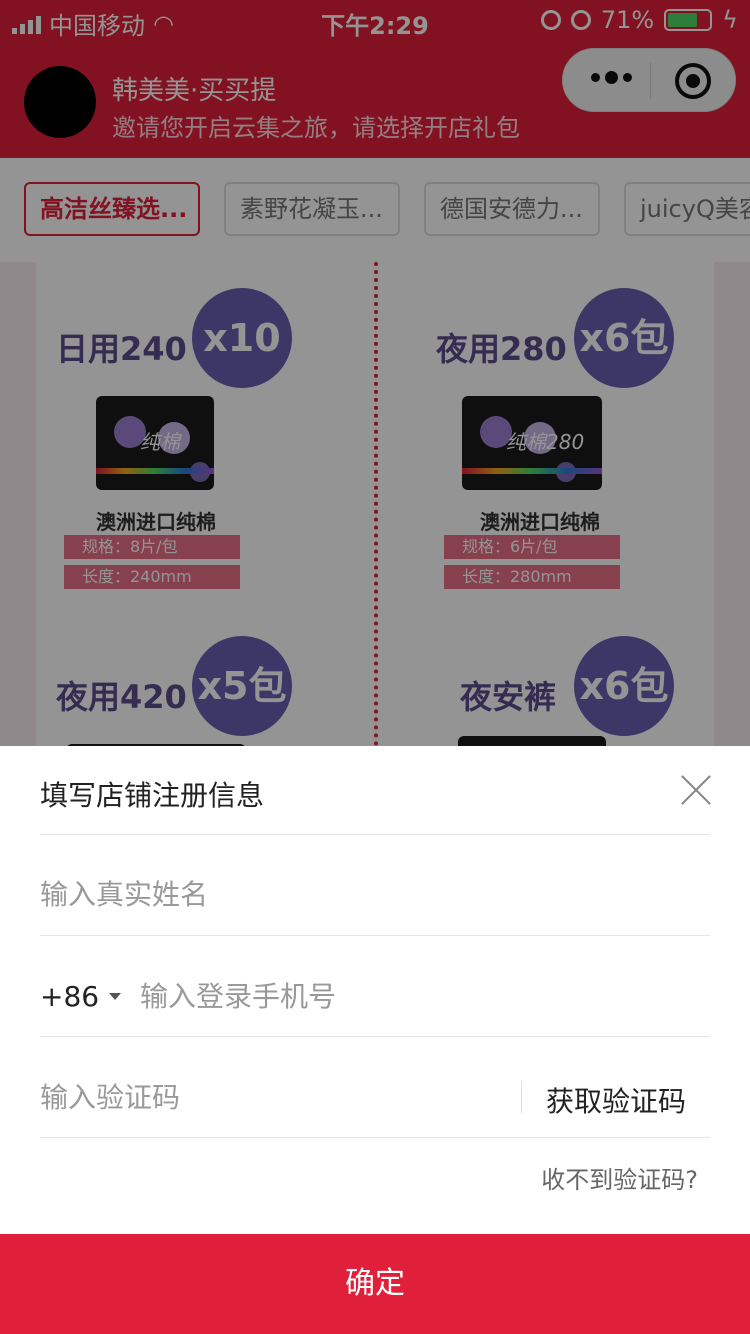  Describe the element at coordinates (619, 1177) in the screenshot. I see `no-code-link: 收不到验证码?` at that location.